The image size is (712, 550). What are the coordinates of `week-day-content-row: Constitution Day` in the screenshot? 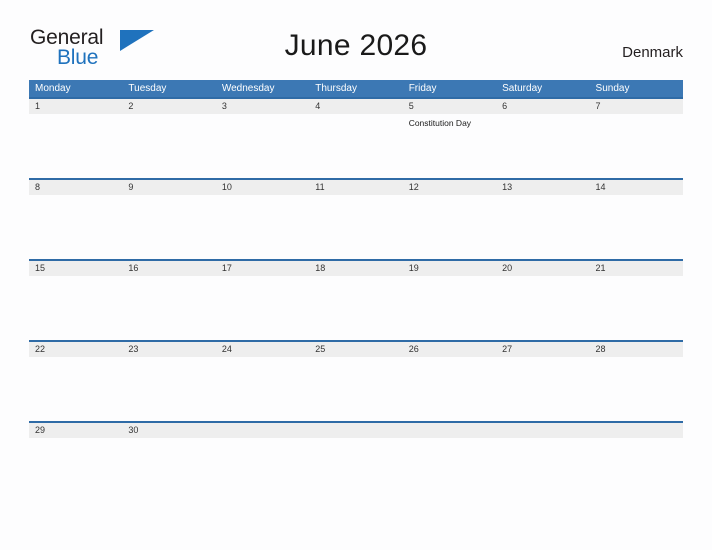 It's located at (356, 146).